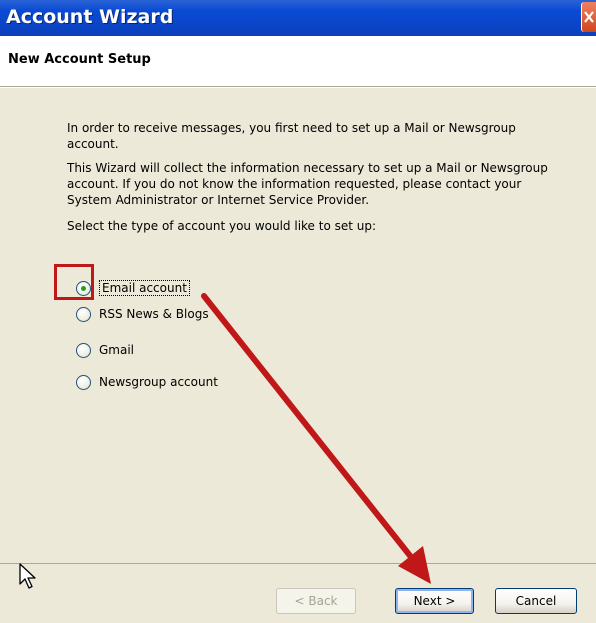 This screenshot has width=596, height=623. I want to click on cancel-button: Cancel, so click(536, 601).